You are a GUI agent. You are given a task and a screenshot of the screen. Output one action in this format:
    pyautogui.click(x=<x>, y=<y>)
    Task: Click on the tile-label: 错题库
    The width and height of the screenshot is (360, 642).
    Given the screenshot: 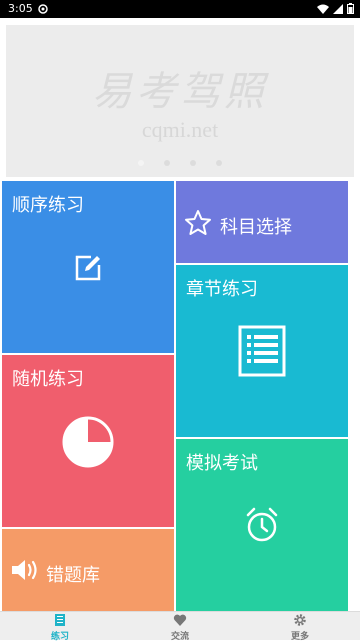 What is the action you would take?
    pyautogui.click(x=73, y=575)
    